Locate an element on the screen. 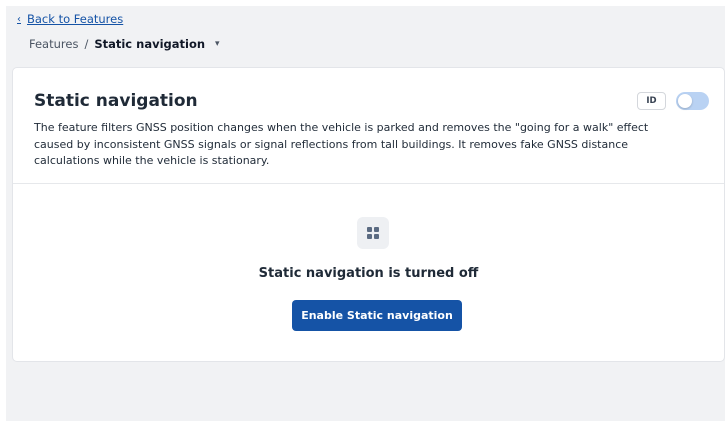 Image resolution: width=725 pixels, height=421 pixels. back-to-features-link: ‹ Back to Features is located at coordinates (70, 19).